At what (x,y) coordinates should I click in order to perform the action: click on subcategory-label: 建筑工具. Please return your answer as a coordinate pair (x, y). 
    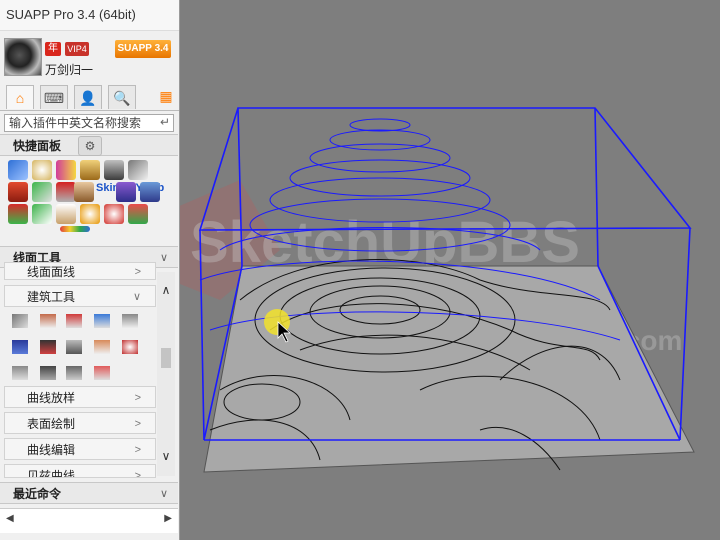
    Looking at the image, I should click on (51, 297).